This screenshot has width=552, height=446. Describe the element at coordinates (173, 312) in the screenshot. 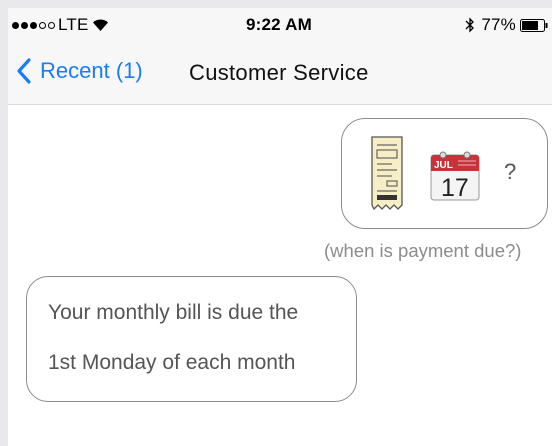

I see `incoming-message-line: Your monthly bill is due the` at that location.